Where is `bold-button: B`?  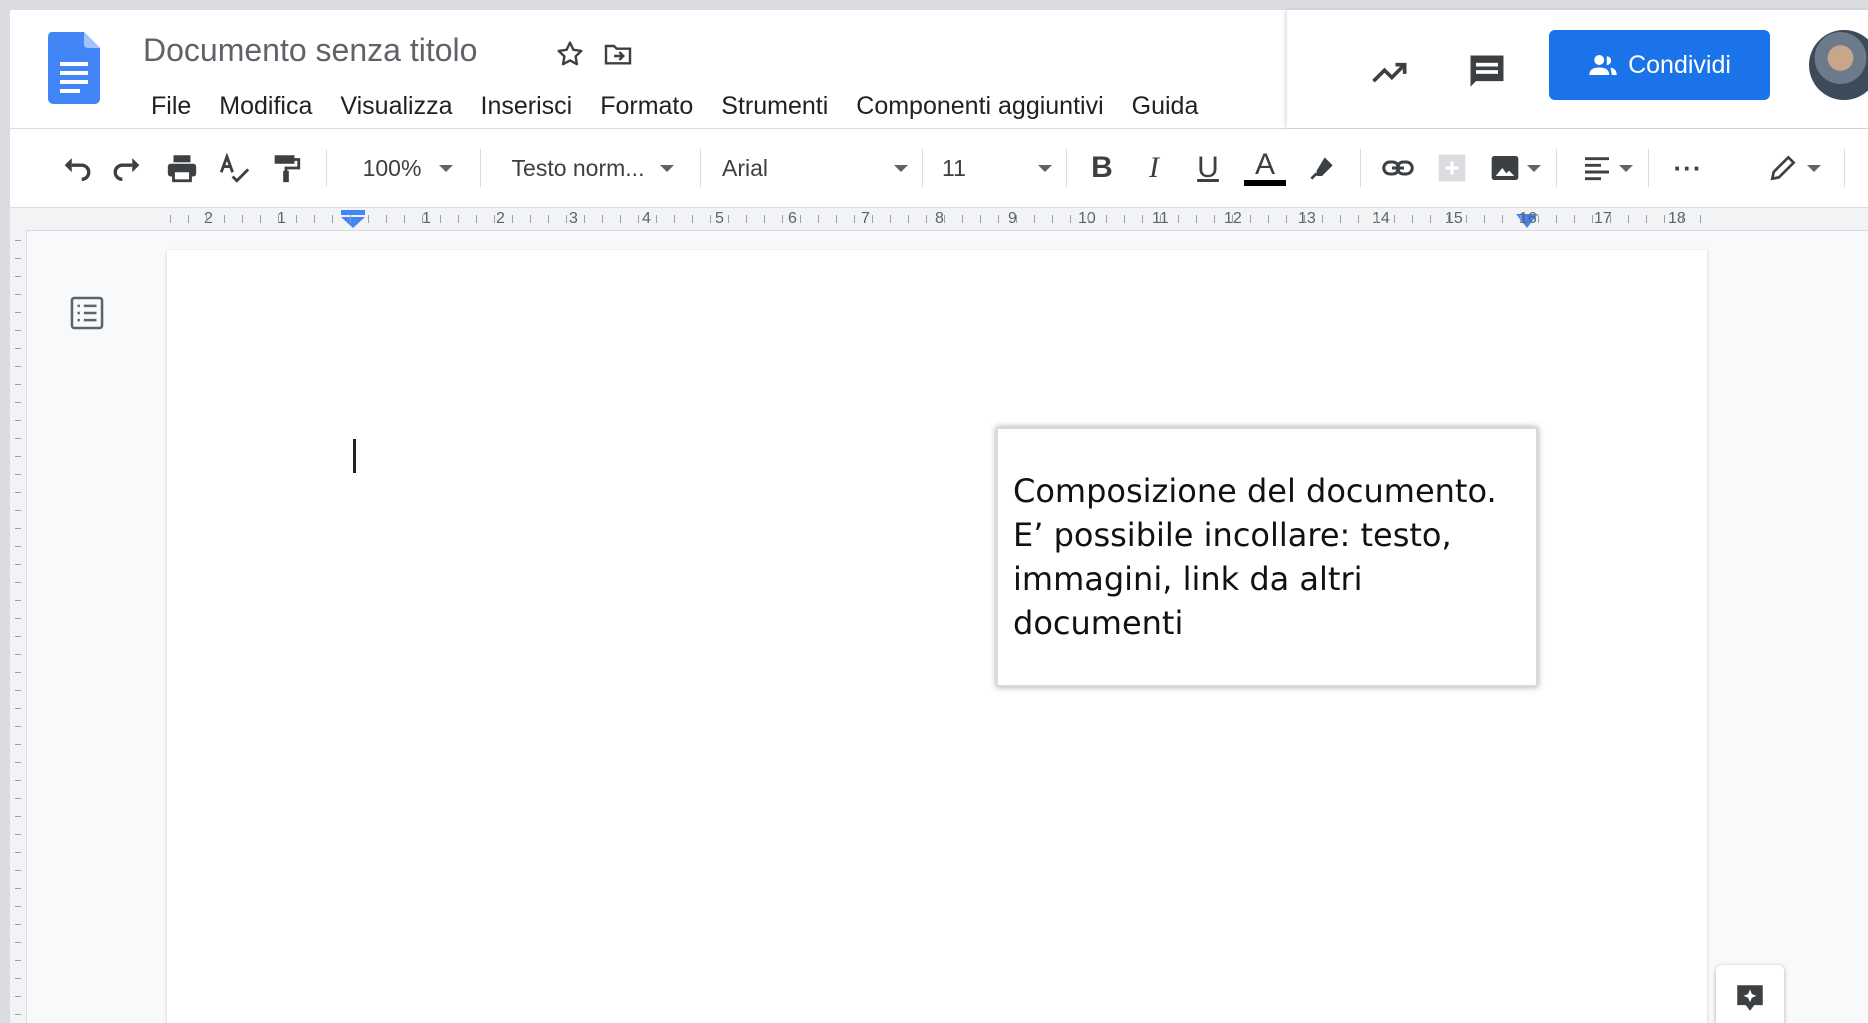 bold-button: B is located at coordinates (1102, 168).